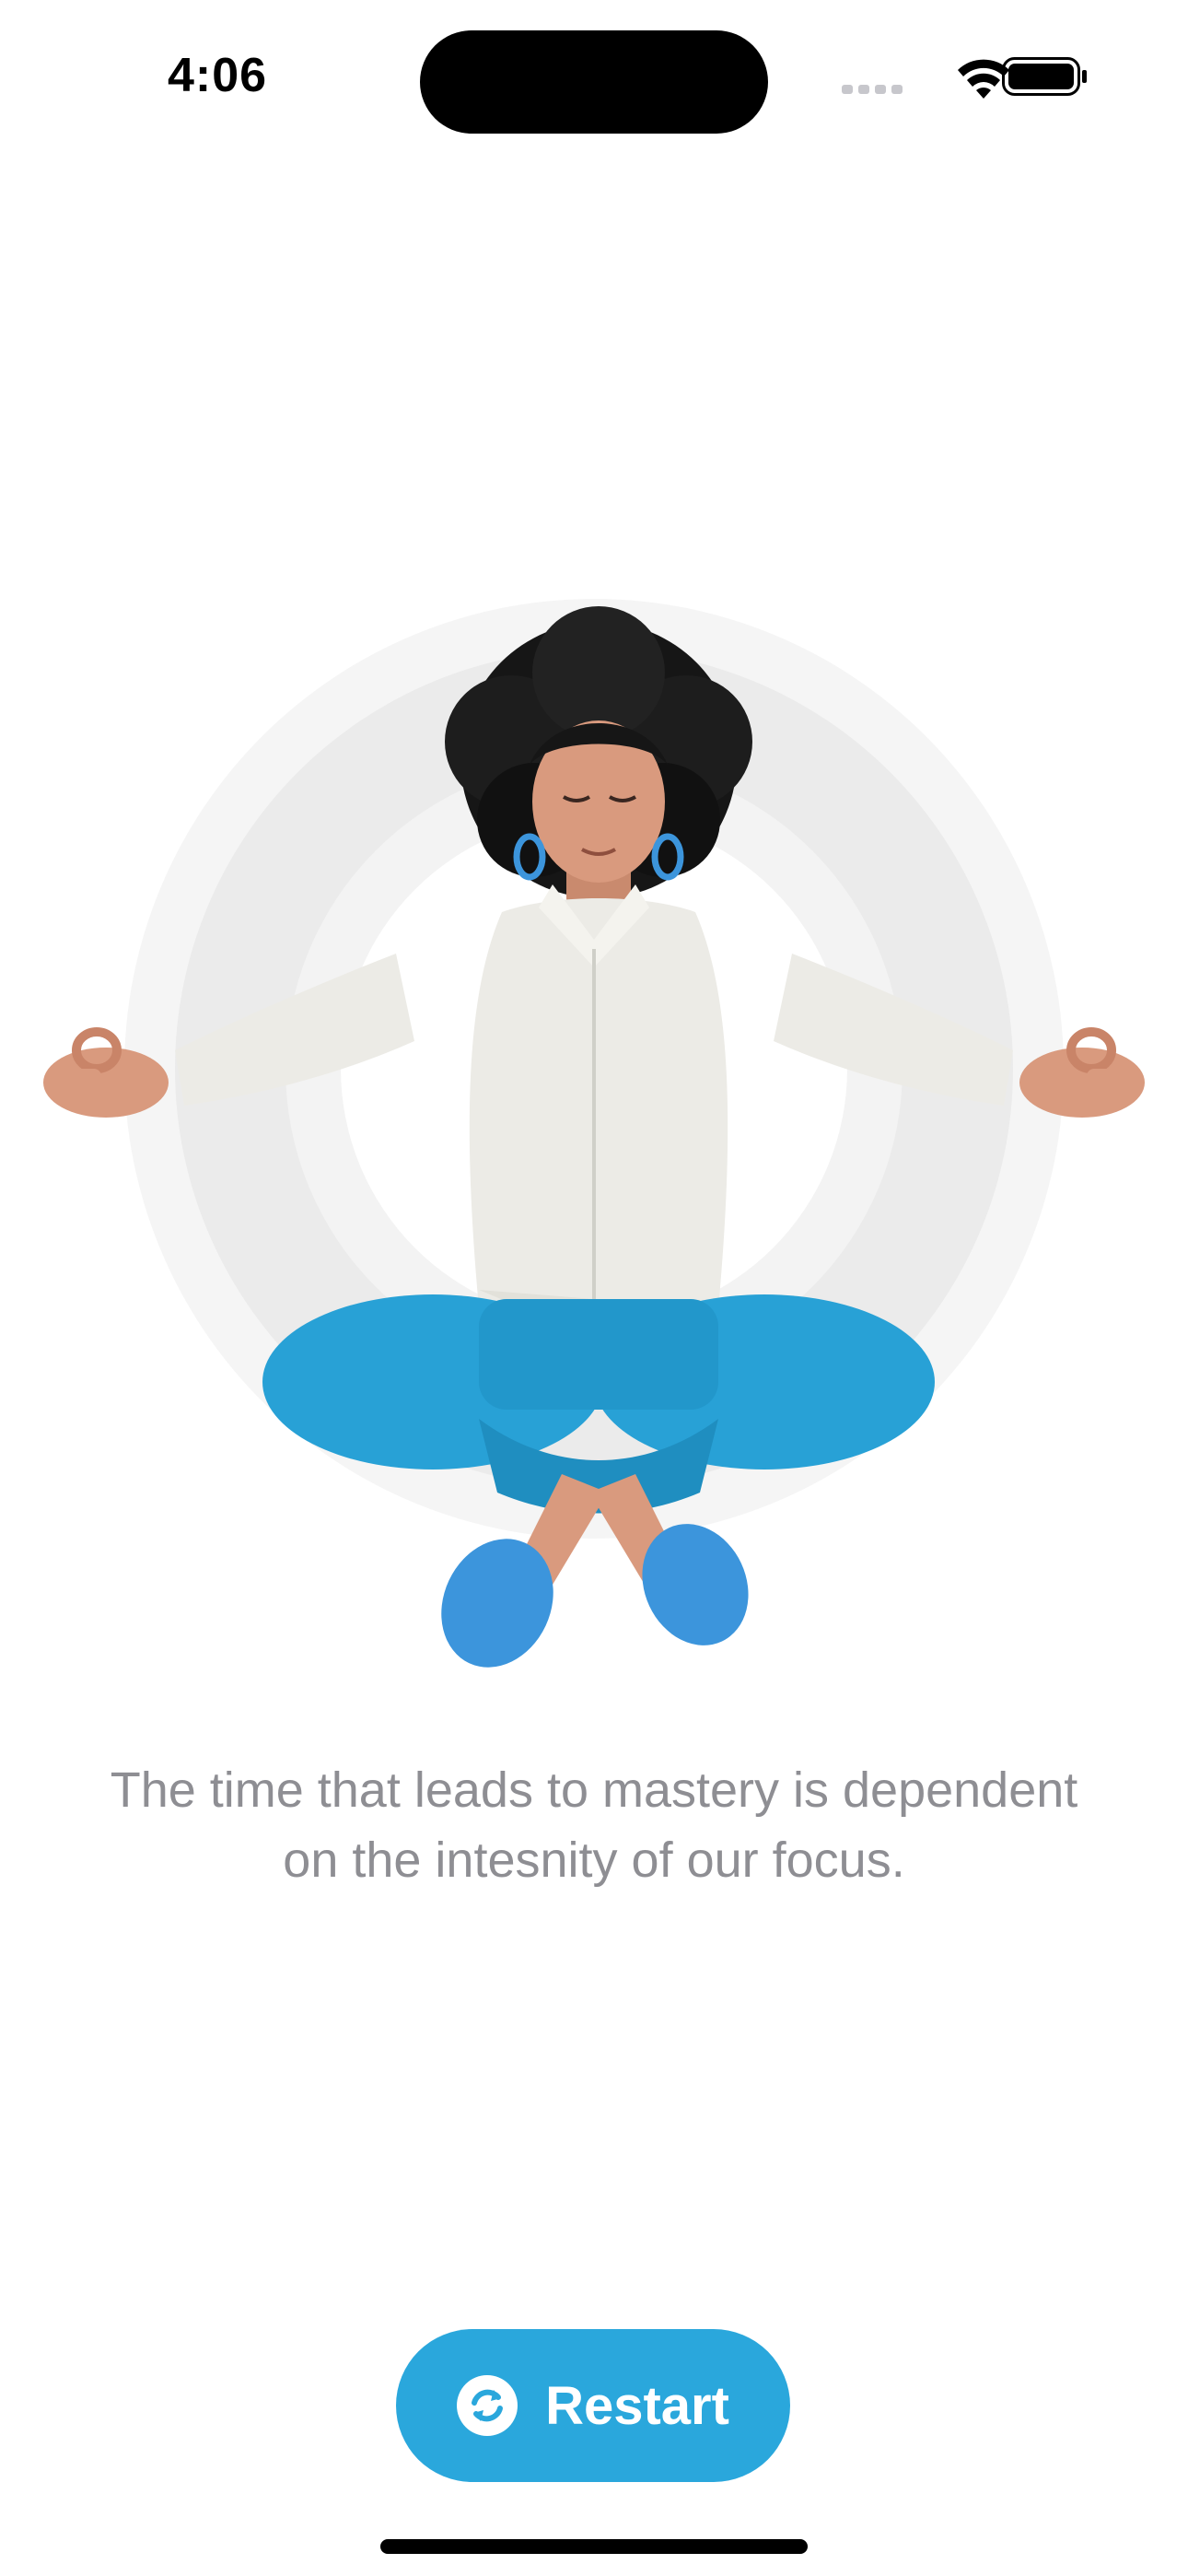 This screenshot has width=1188, height=2576. What do you see at coordinates (598, 1110) in the screenshot?
I see `shirt` at bounding box center [598, 1110].